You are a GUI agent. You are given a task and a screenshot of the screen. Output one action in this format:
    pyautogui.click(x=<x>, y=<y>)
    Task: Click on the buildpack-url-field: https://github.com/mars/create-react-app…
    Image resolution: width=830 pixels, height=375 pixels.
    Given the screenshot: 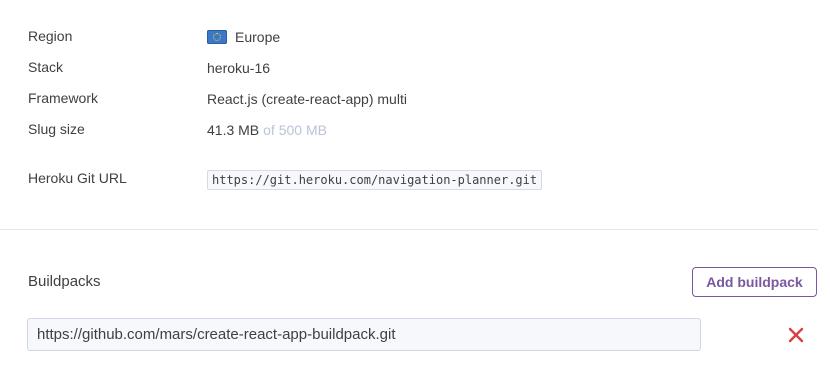 What is the action you would take?
    pyautogui.click(x=364, y=334)
    